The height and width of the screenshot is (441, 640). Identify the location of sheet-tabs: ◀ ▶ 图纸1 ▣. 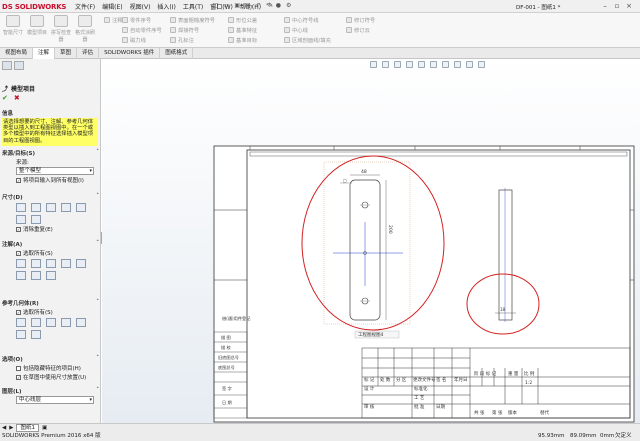
(24, 428).